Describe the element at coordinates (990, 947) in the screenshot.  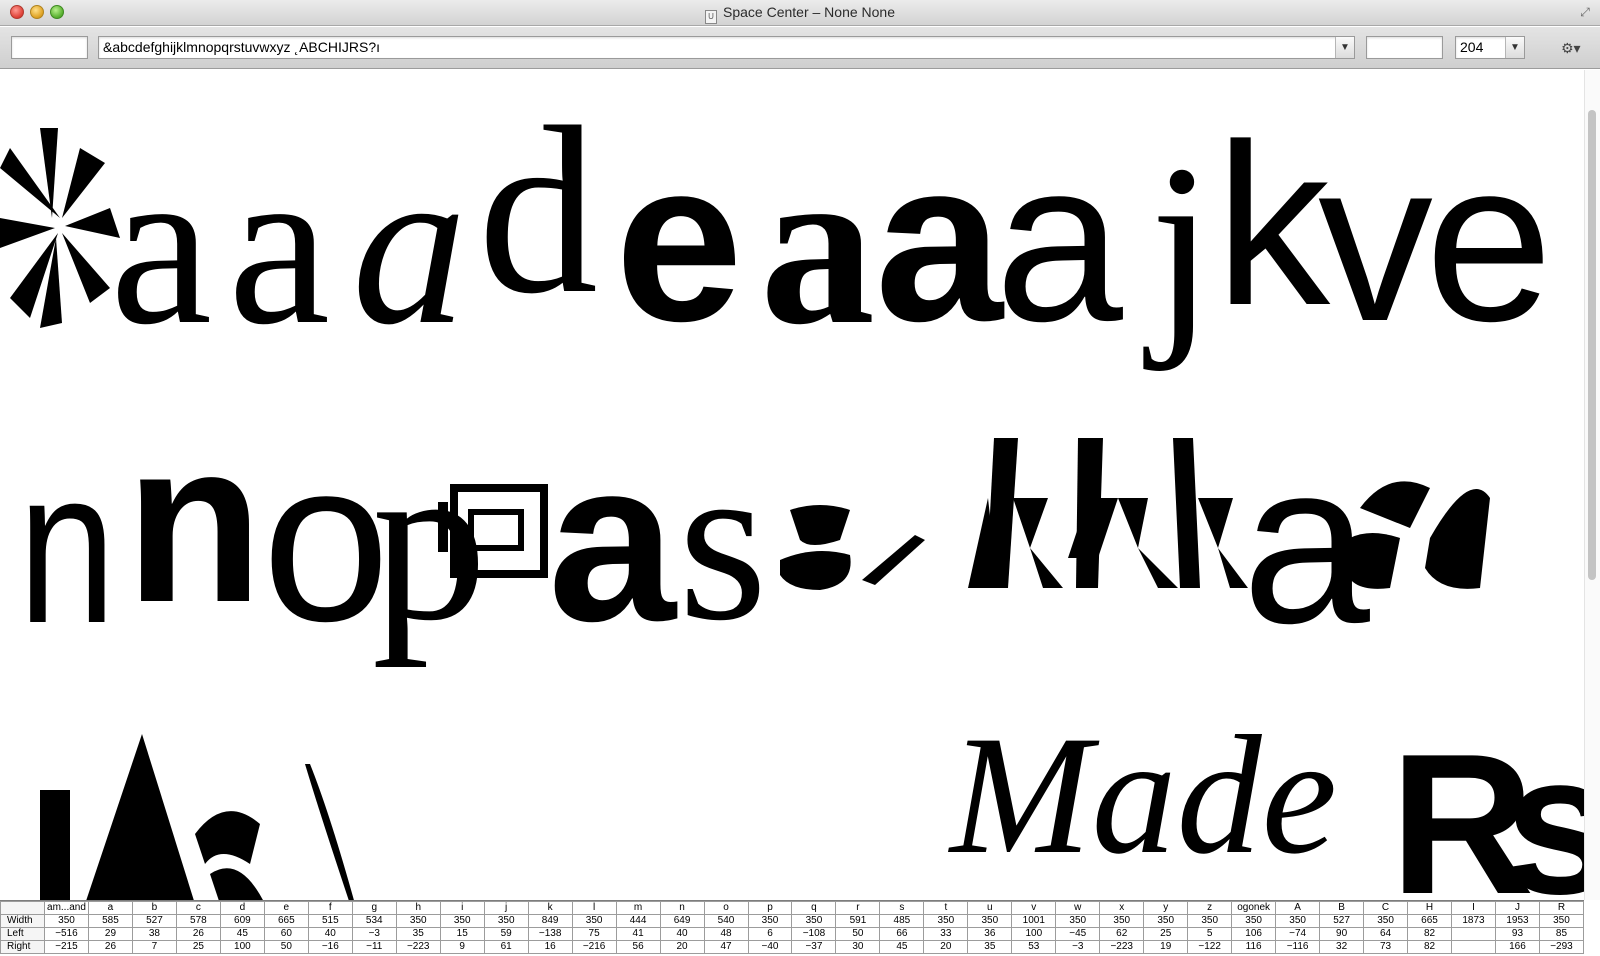
I see `metrics-cell: 35` at that location.